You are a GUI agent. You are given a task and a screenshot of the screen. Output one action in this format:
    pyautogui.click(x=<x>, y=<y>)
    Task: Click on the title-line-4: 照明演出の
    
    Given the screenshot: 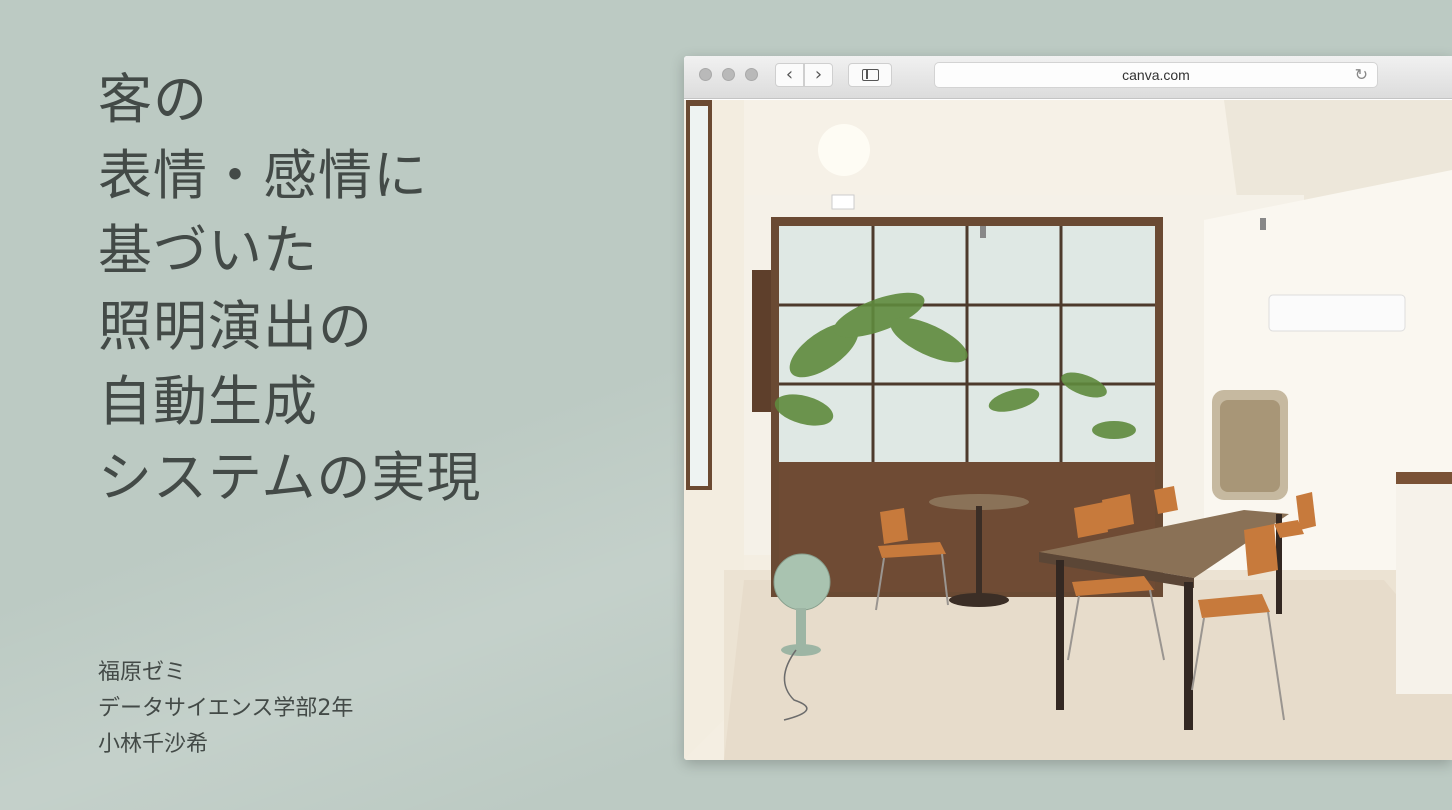 What is the action you would take?
    pyautogui.click(x=235, y=326)
    